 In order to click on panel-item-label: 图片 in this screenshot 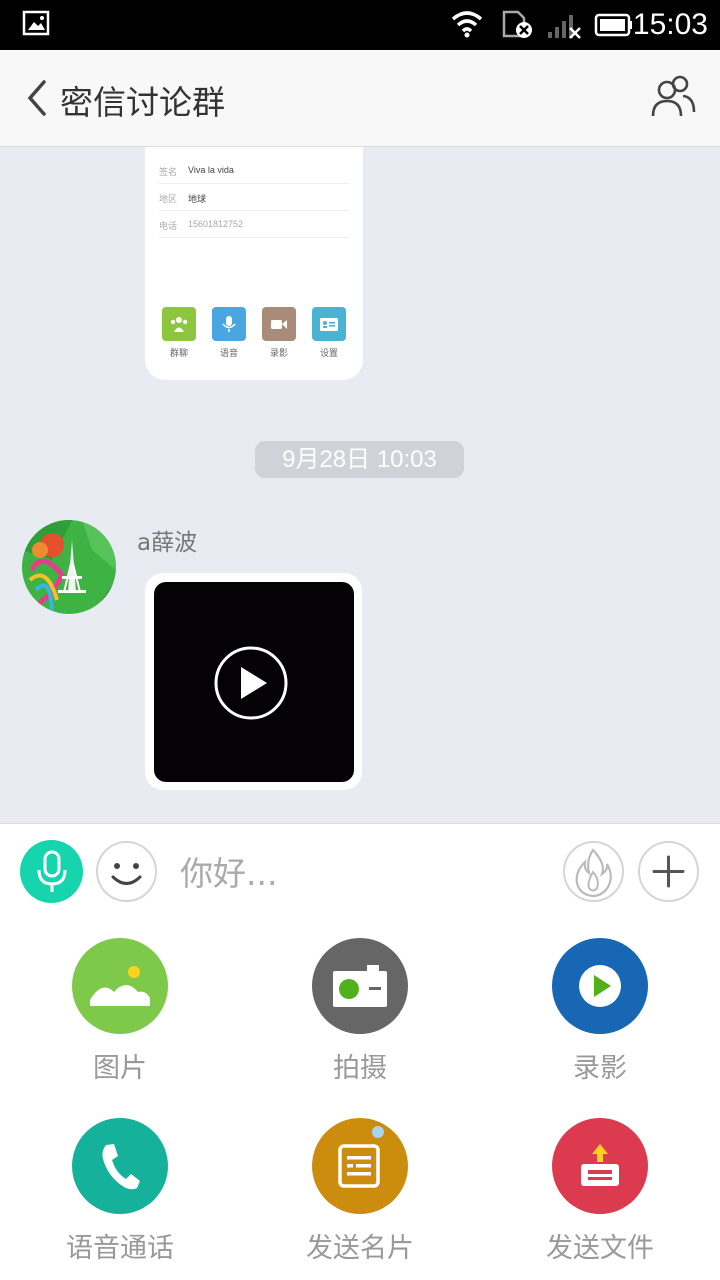, I will do `click(120, 1068)`.